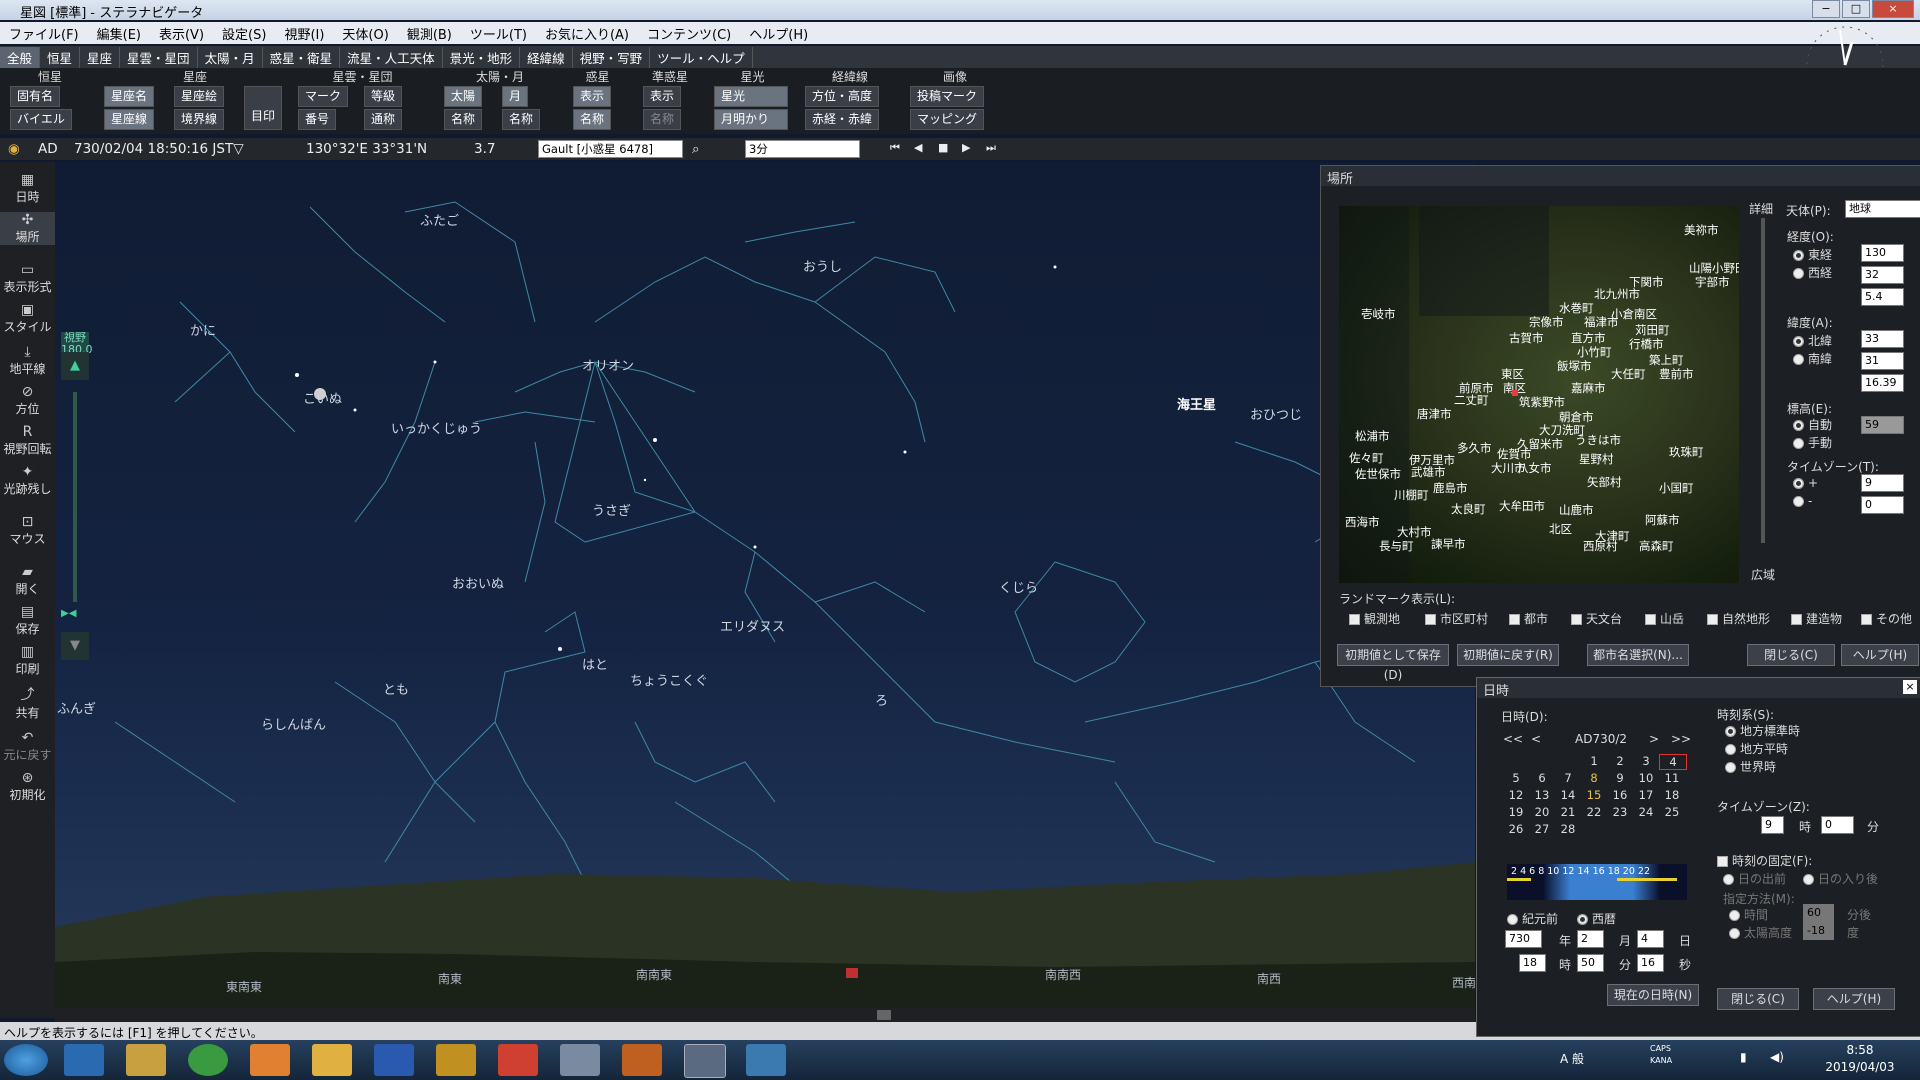 This screenshot has height=1080, width=1920. Describe the element at coordinates (27, 702) in the screenshot. I see `share-tool: ⤴ 共有` at that location.